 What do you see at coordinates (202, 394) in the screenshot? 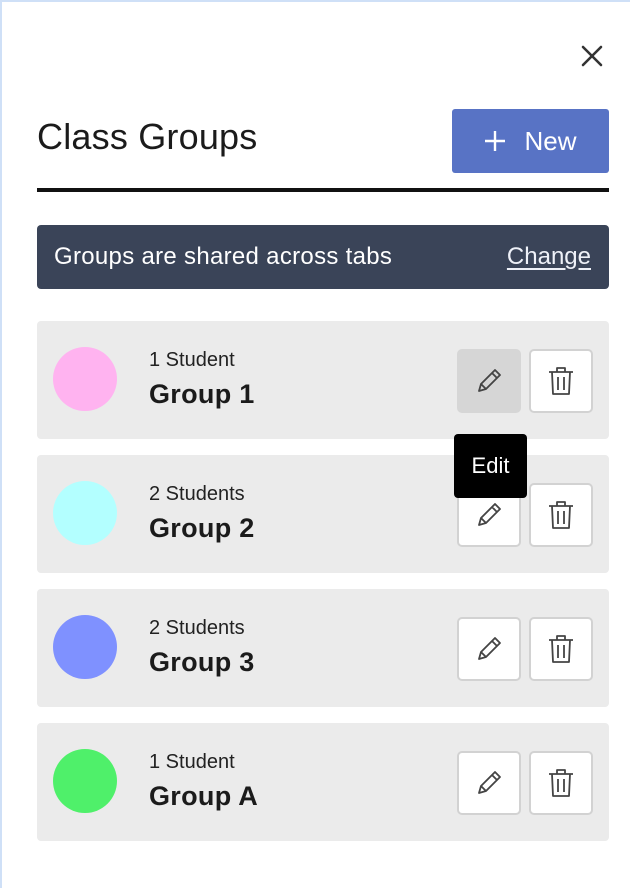
I see `group-name: Group 1` at bounding box center [202, 394].